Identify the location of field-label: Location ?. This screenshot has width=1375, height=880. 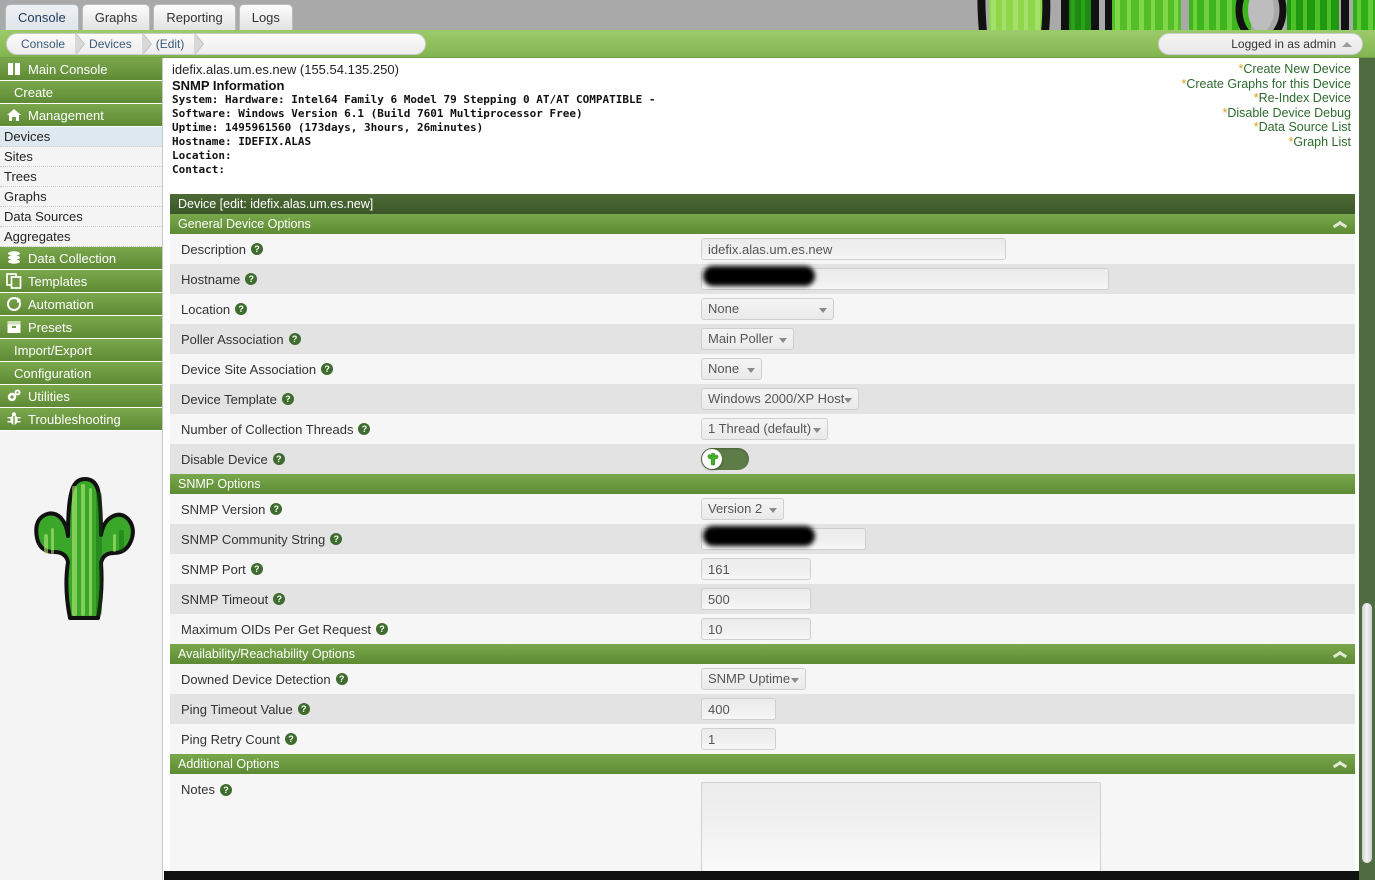
(441, 309).